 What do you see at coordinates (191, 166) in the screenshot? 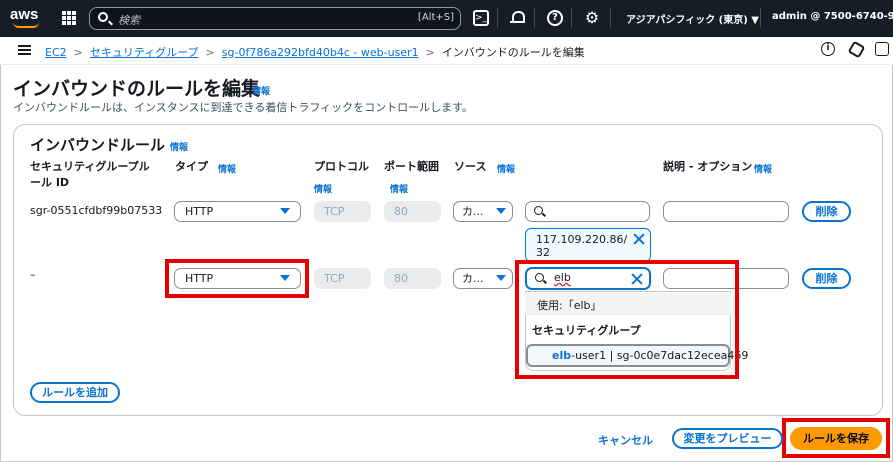
I see `column-header-type: タイプ` at bounding box center [191, 166].